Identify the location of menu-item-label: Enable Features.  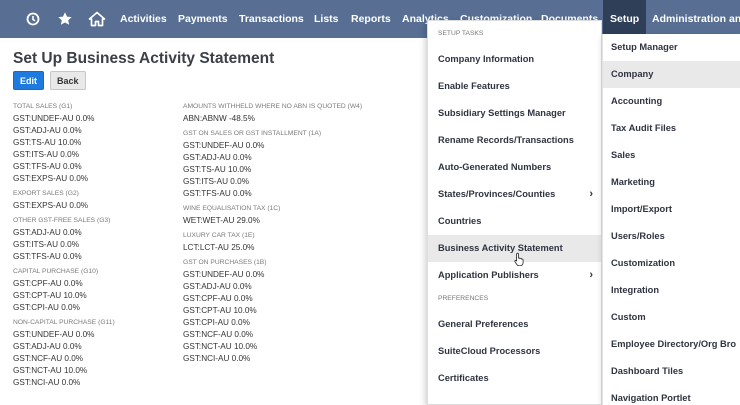
(474, 86).